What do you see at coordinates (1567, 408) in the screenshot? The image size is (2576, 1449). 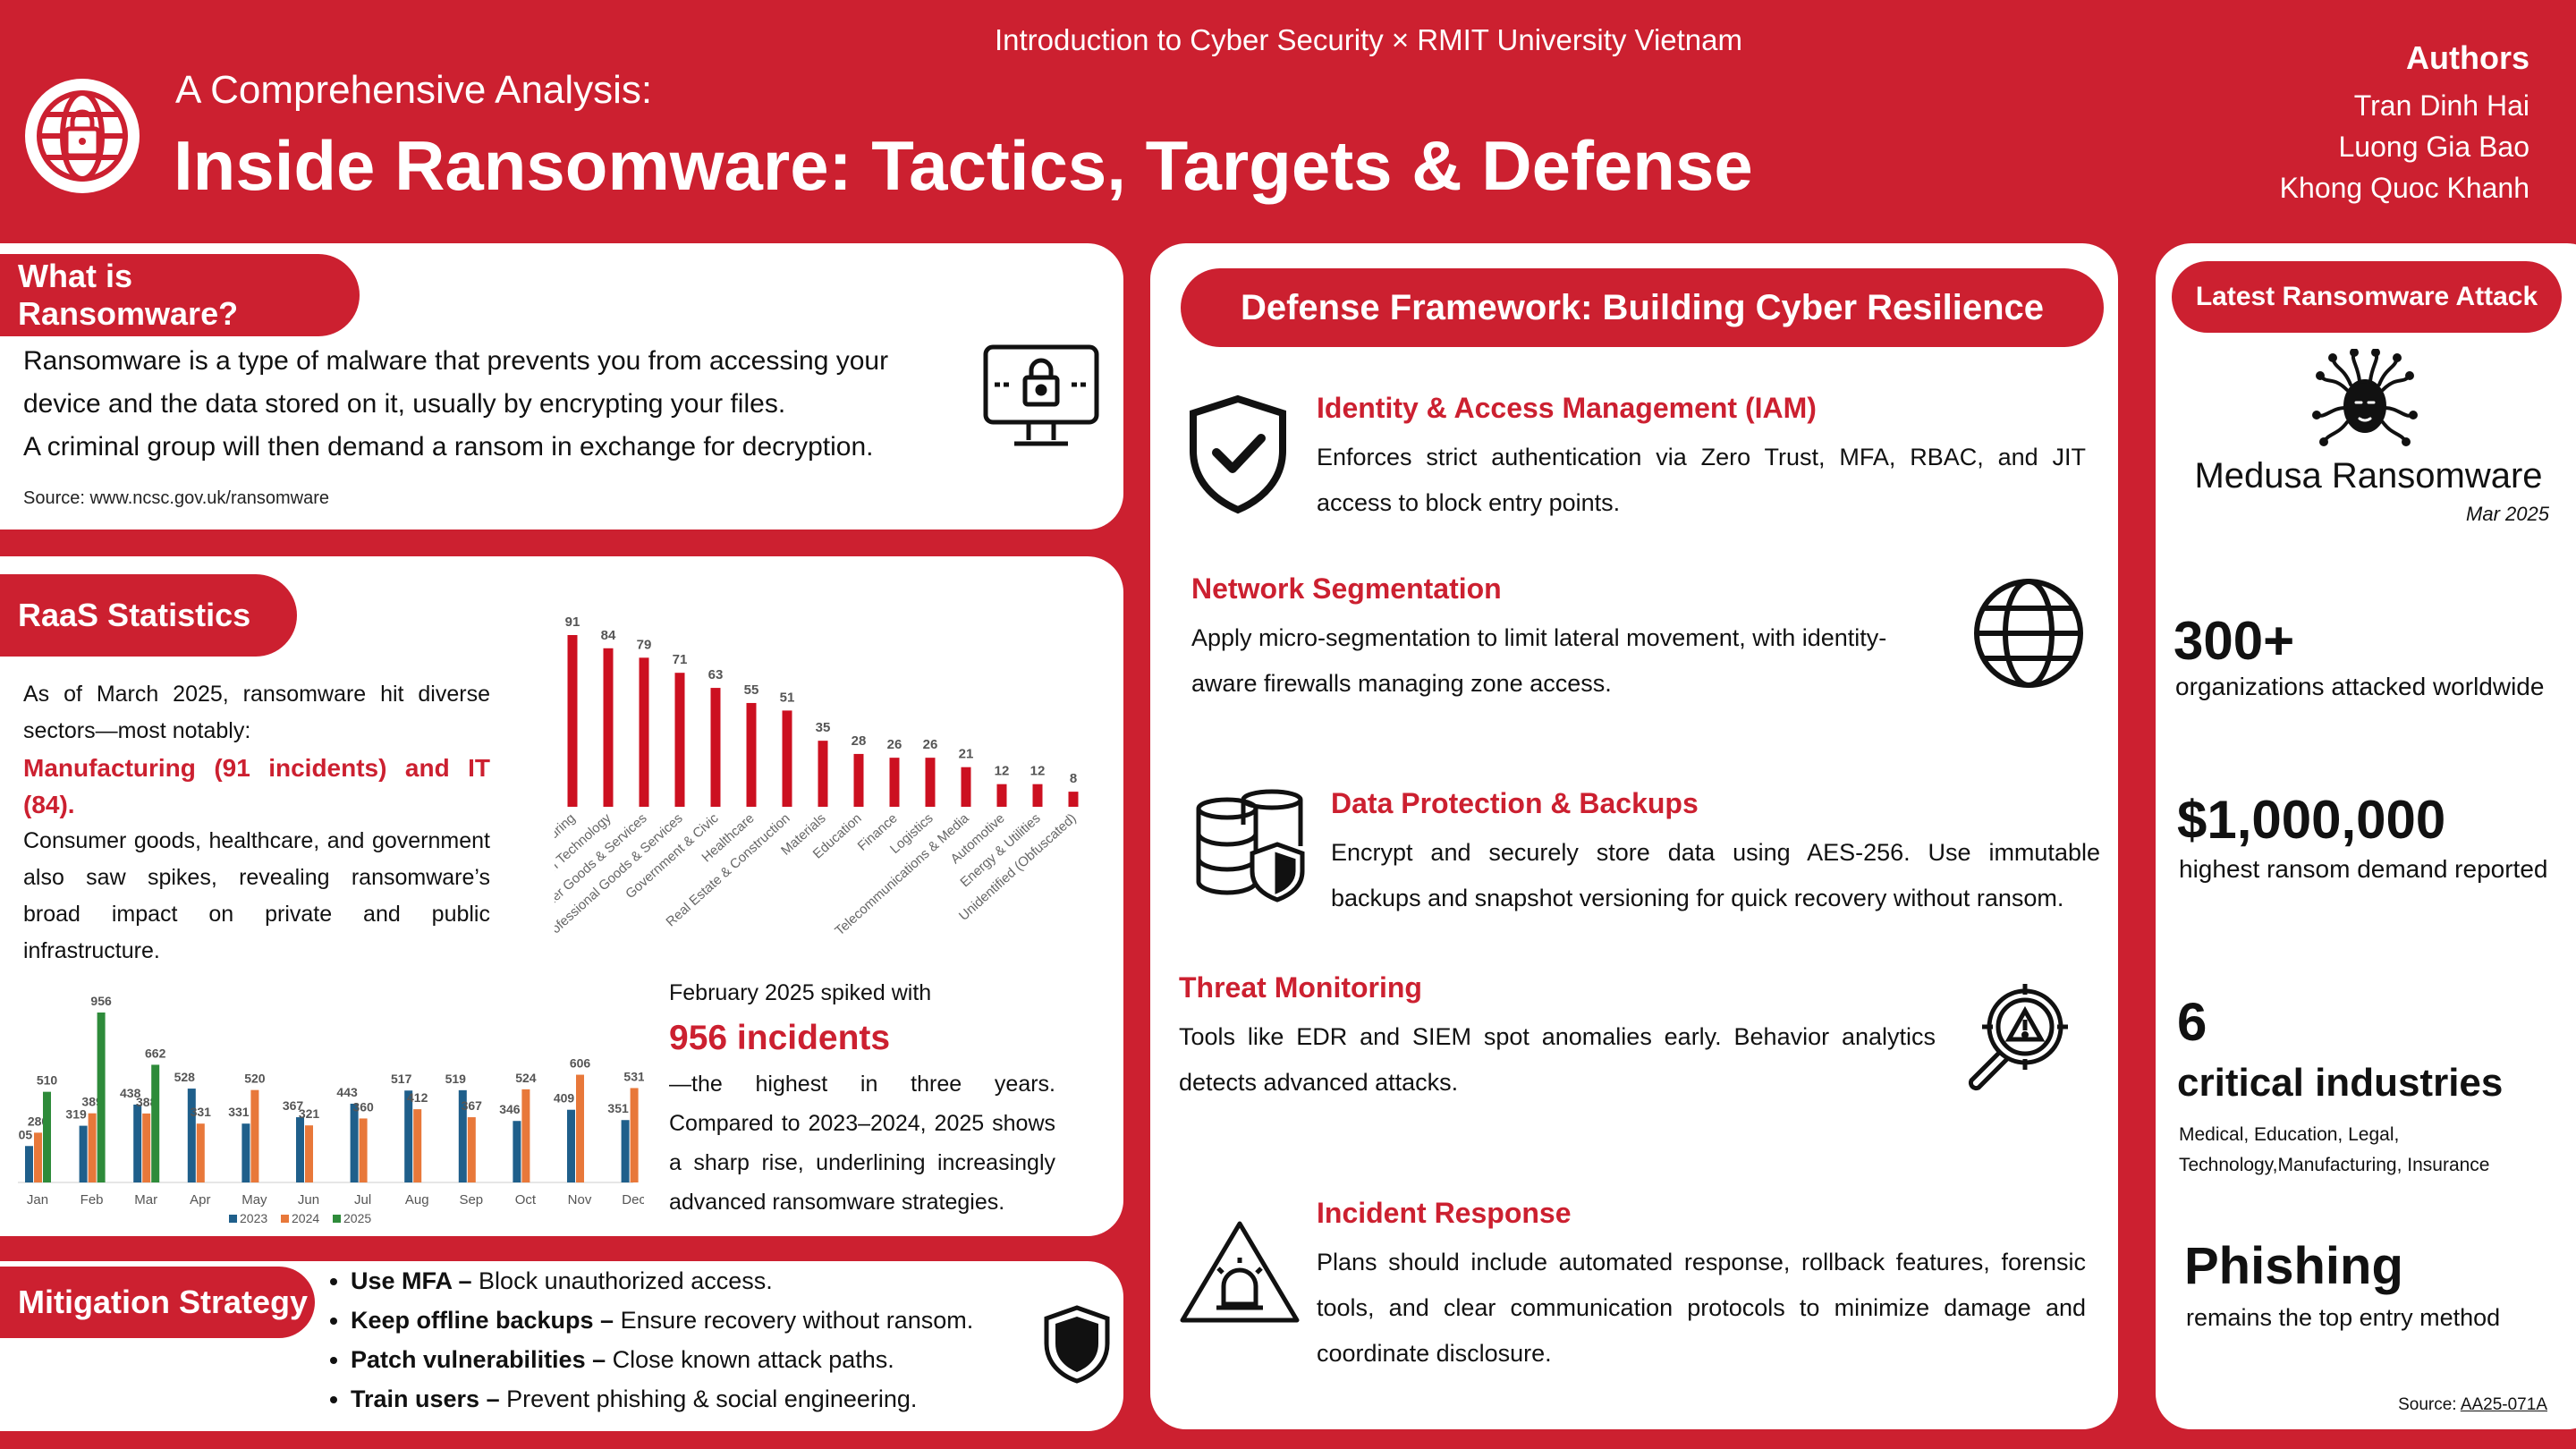 I see `iam-title: Identity & Access Management (IAM)` at bounding box center [1567, 408].